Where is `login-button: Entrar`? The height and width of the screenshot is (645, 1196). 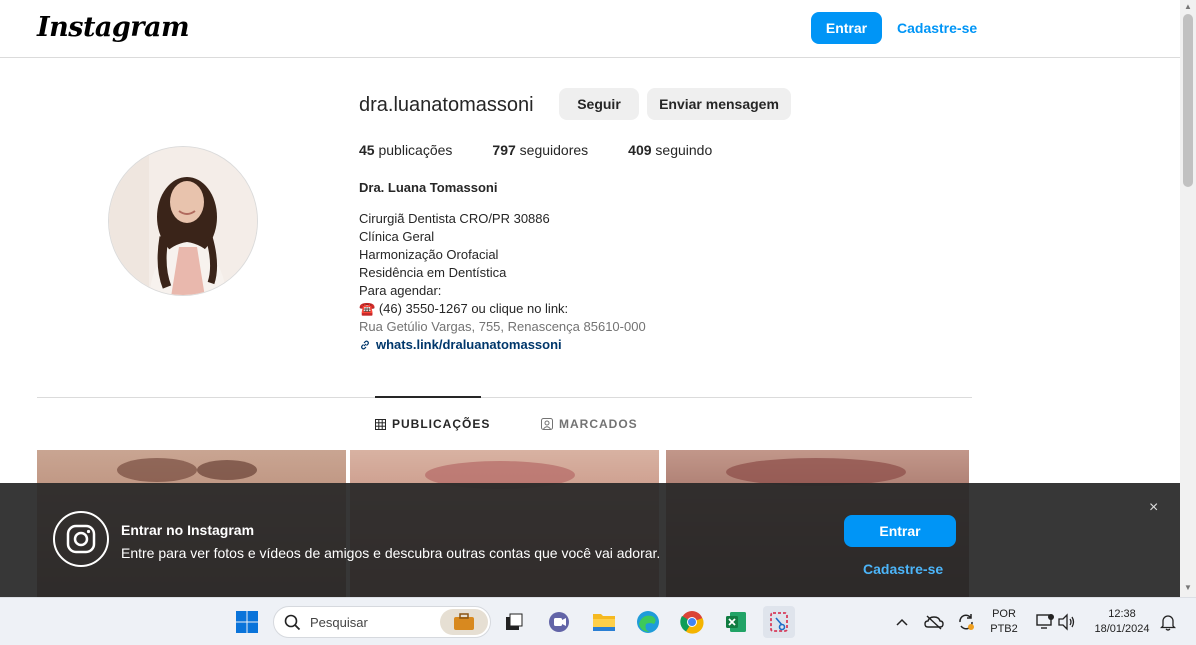 login-button: Entrar is located at coordinates (846, 28).